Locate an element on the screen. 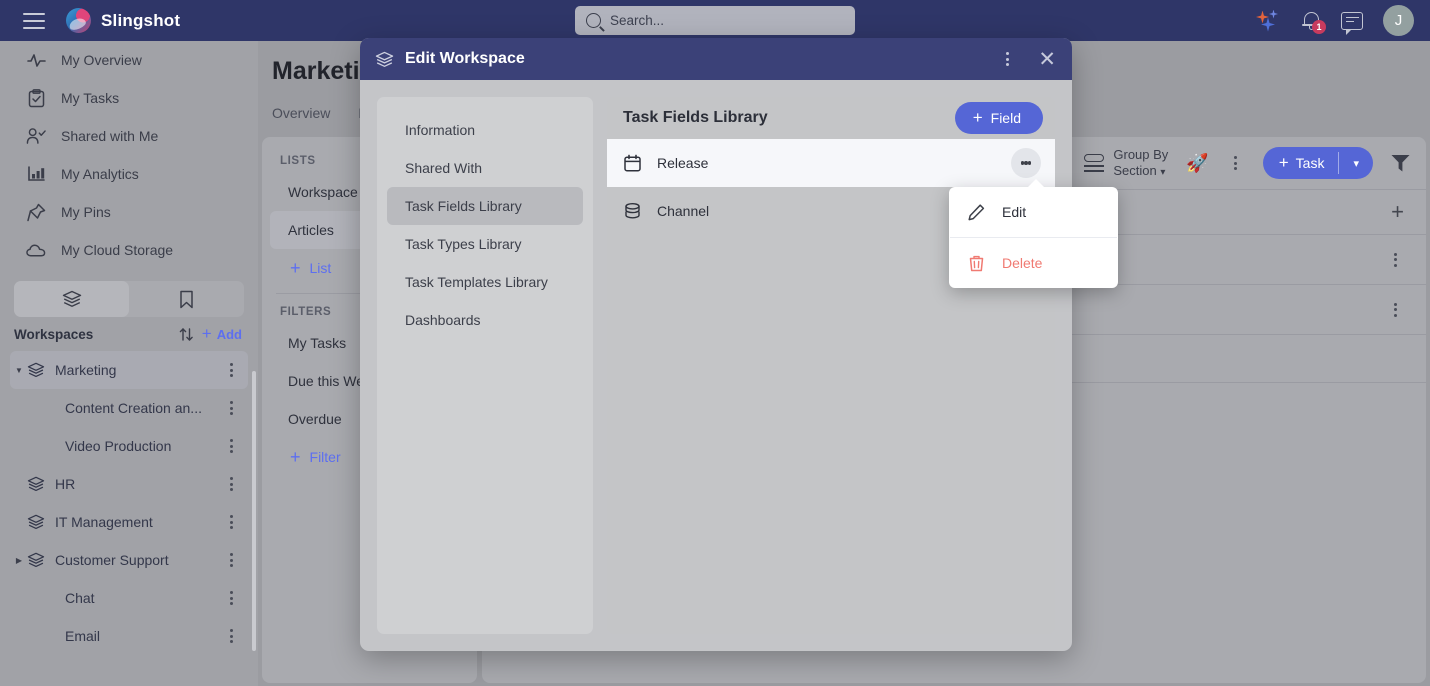 This screenshot has width=1430, height=686. workspace-label: IT Management is located at coordinates (104, 522).